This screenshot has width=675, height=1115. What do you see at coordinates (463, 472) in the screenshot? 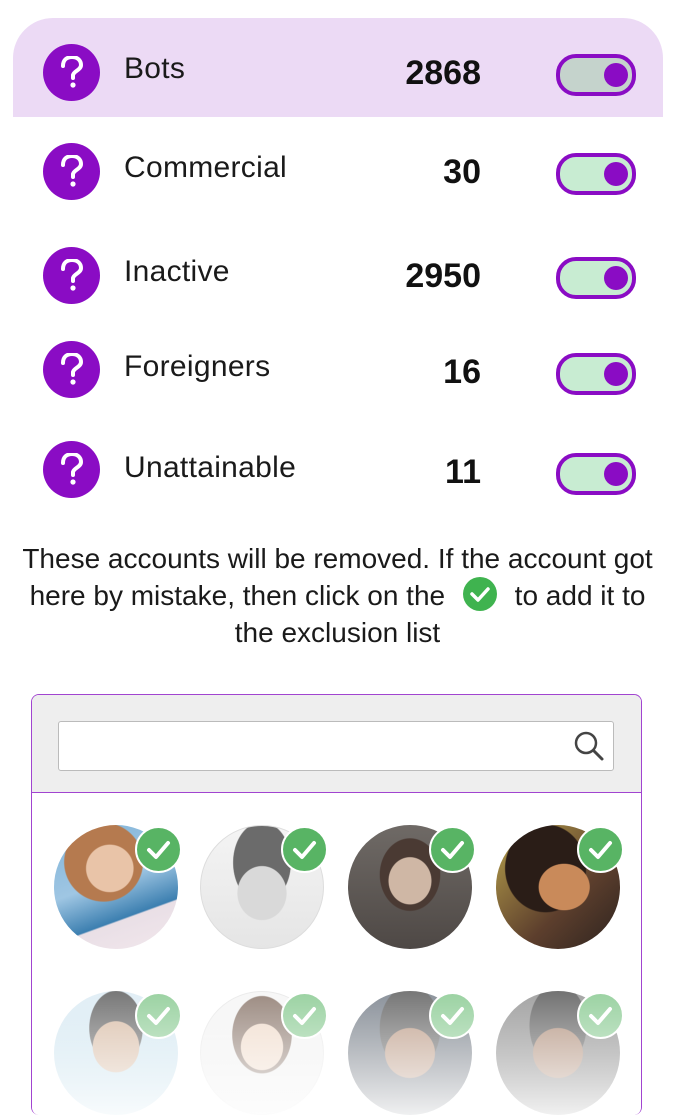
I see `filter-count: 11` at bounding box center [463, 472].